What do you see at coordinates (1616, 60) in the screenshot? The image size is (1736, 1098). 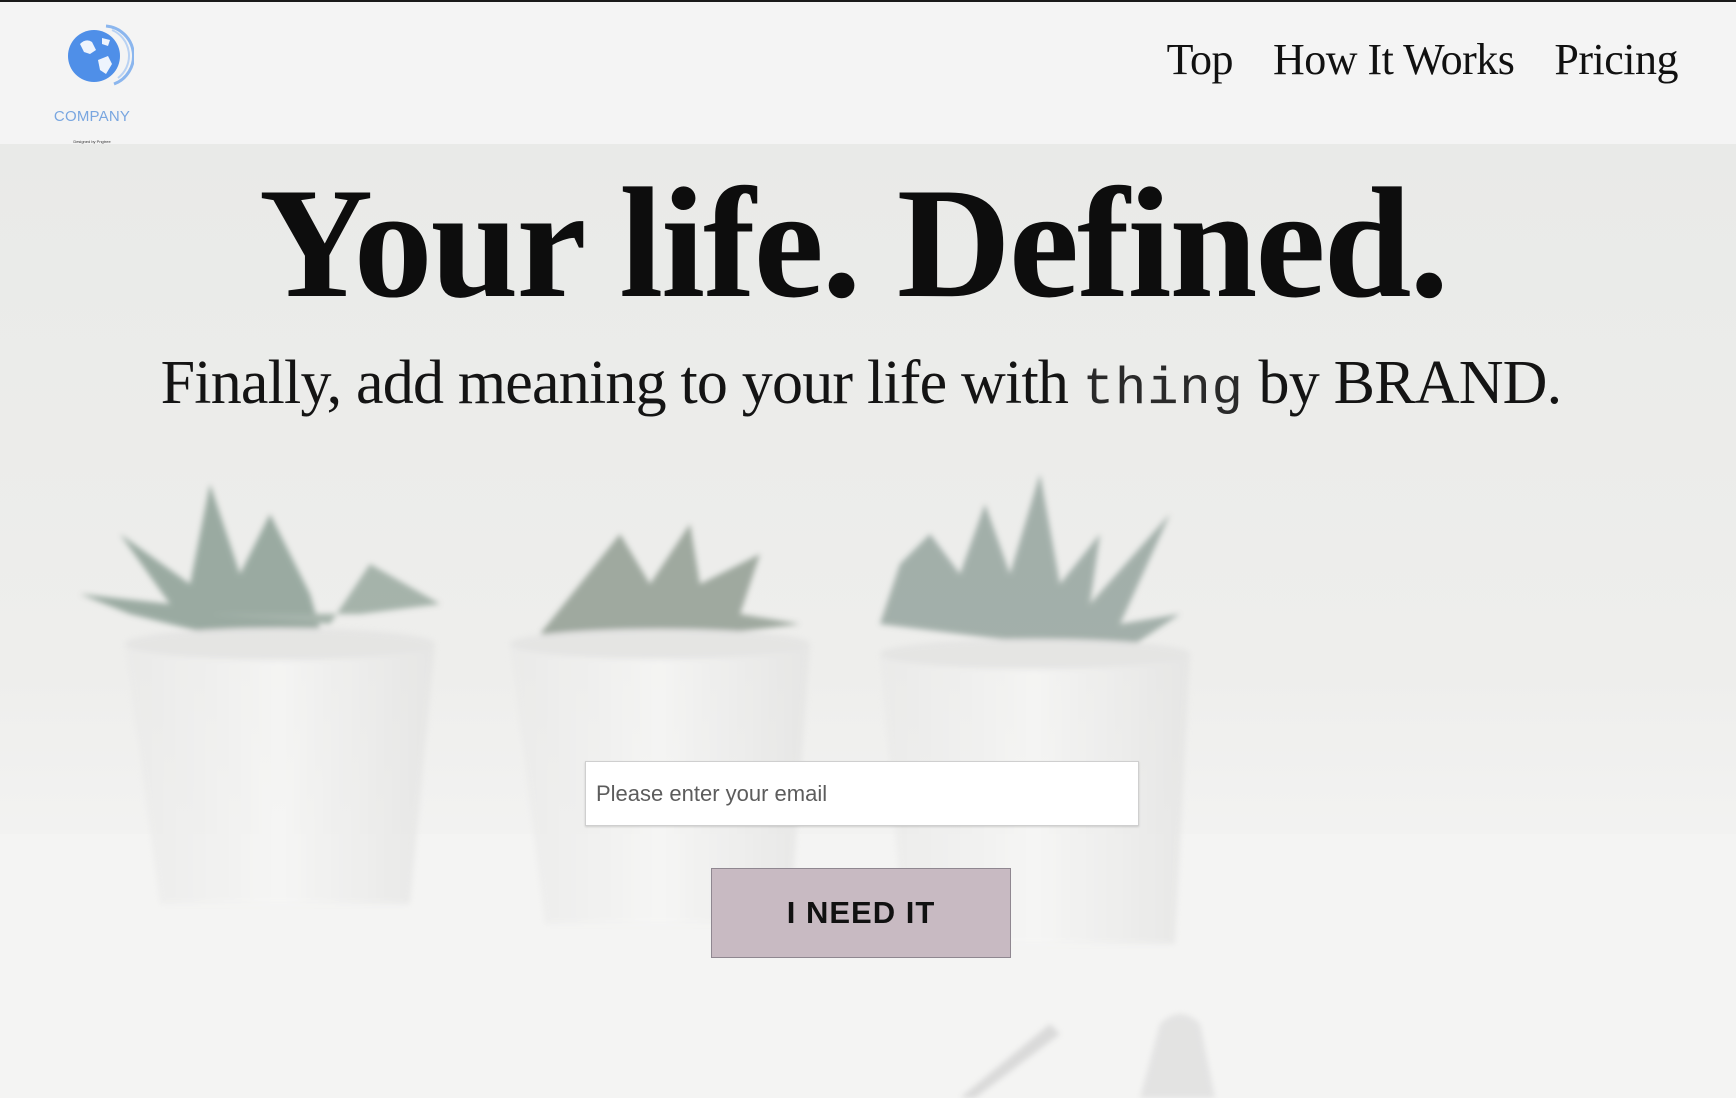 I see `nav-link-pricing: Pricing` at bounding box center [1616, 60].